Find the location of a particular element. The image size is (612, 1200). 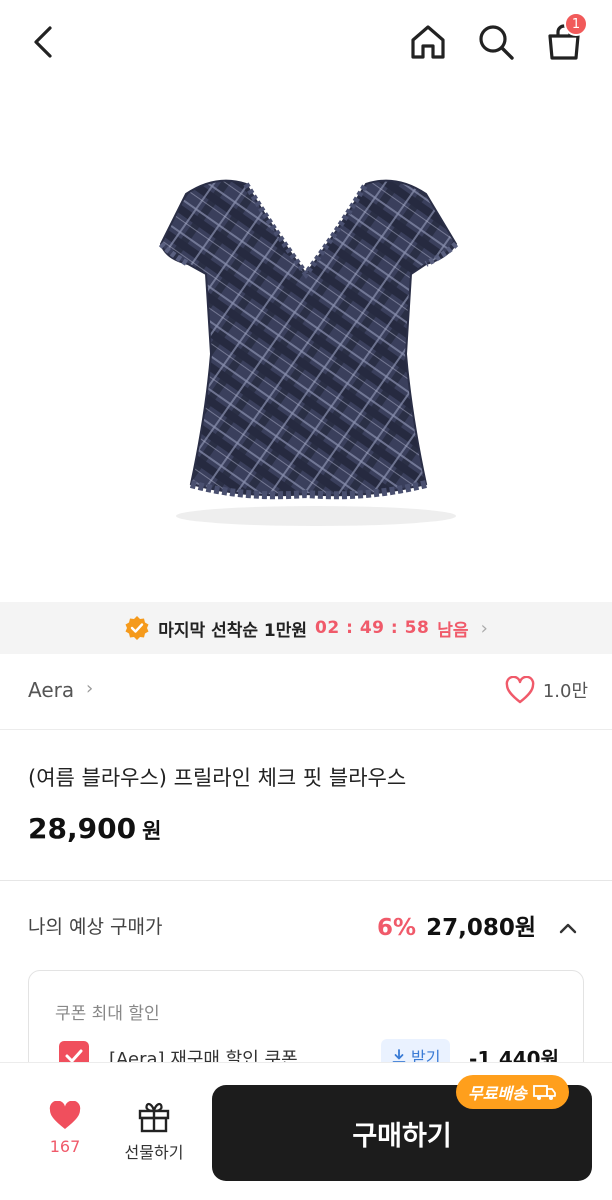

heart-outline-icon is located at coordinates (520, 690).